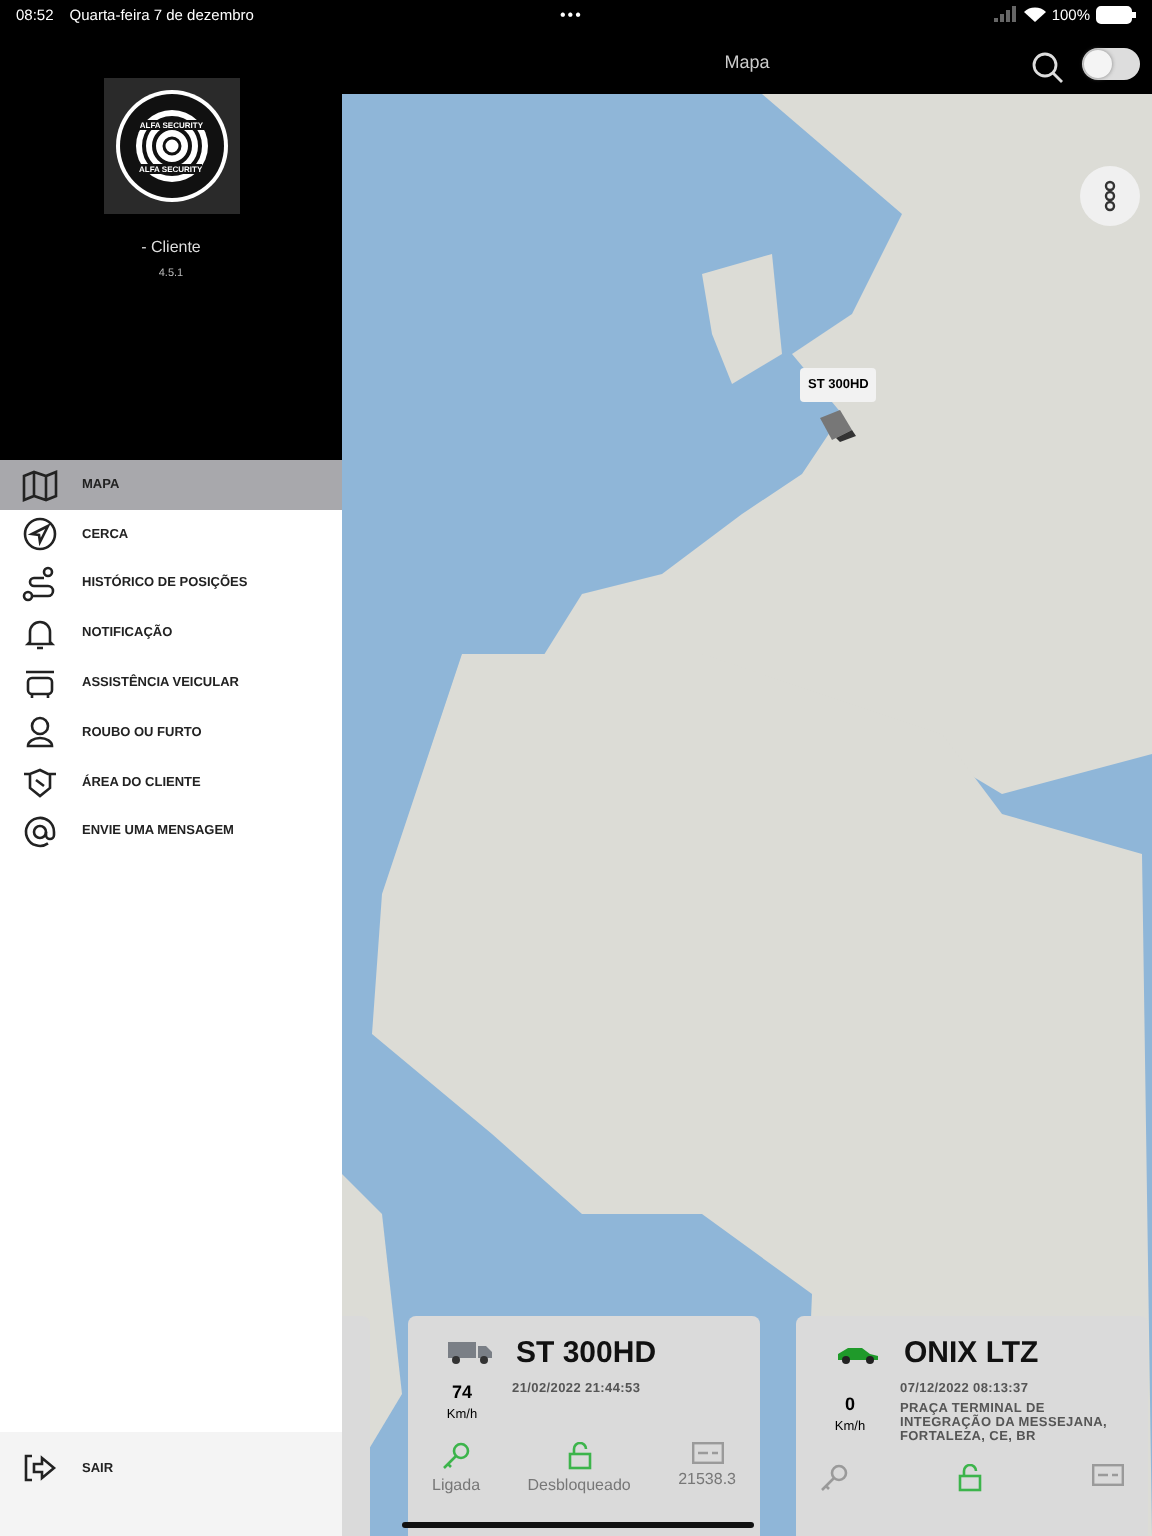  What do you see at coordinates (461, 1392) in the screenshot?
I see `speed-value: 74` at bounding box center [461, 1392].